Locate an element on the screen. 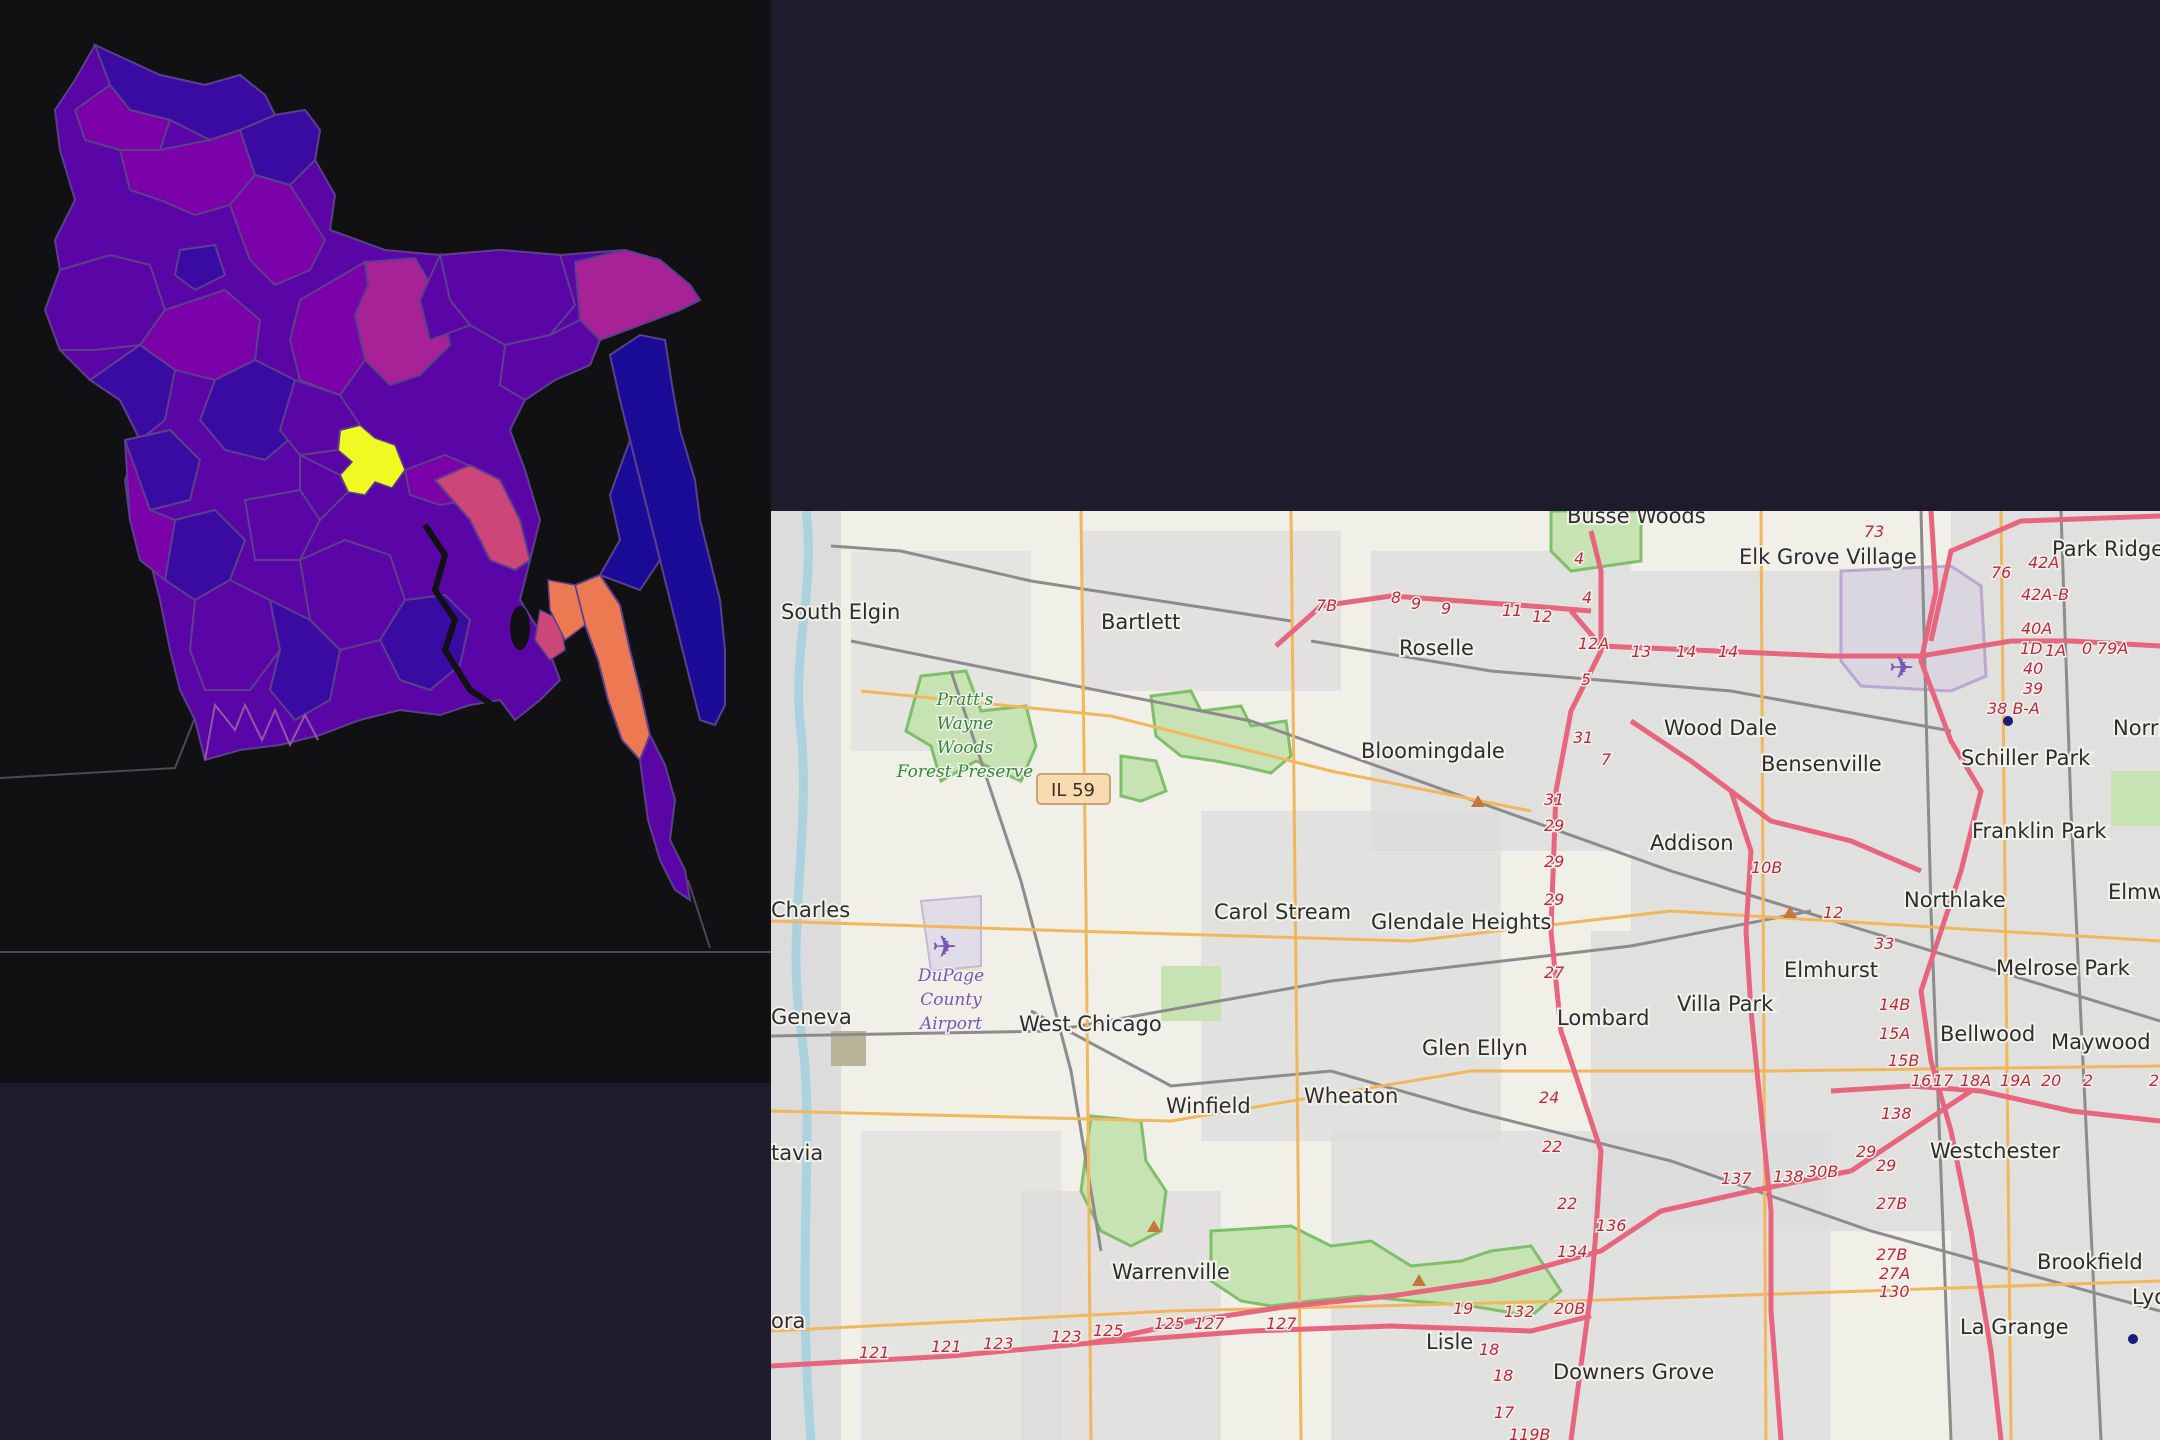 The width and height of the screenshot is (2160, 1440). place-label: Villa Park is located at coordinates (1725, 1004).